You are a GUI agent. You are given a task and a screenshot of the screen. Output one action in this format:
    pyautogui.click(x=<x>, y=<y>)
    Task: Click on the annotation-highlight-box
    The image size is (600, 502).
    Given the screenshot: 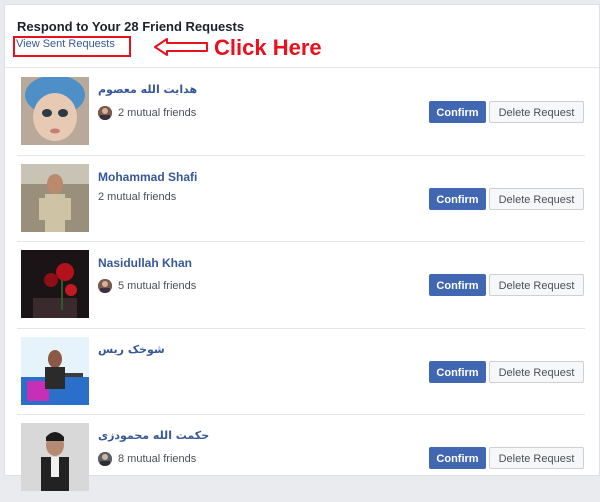 What is the action you would take?
    pyautogui.click(x=72, y=46)
    